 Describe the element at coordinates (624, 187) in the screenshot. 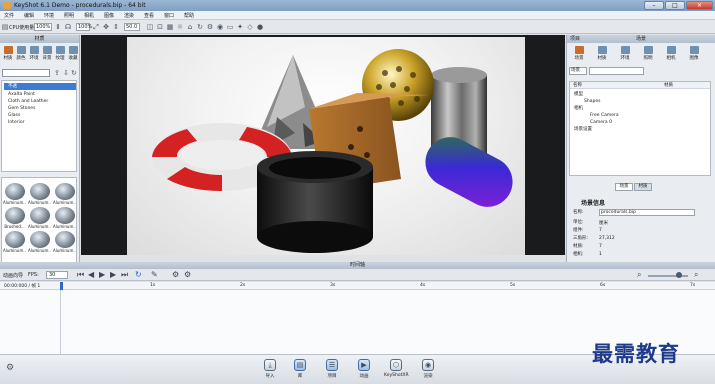

I see `subtab-scene: 场景` at that location.